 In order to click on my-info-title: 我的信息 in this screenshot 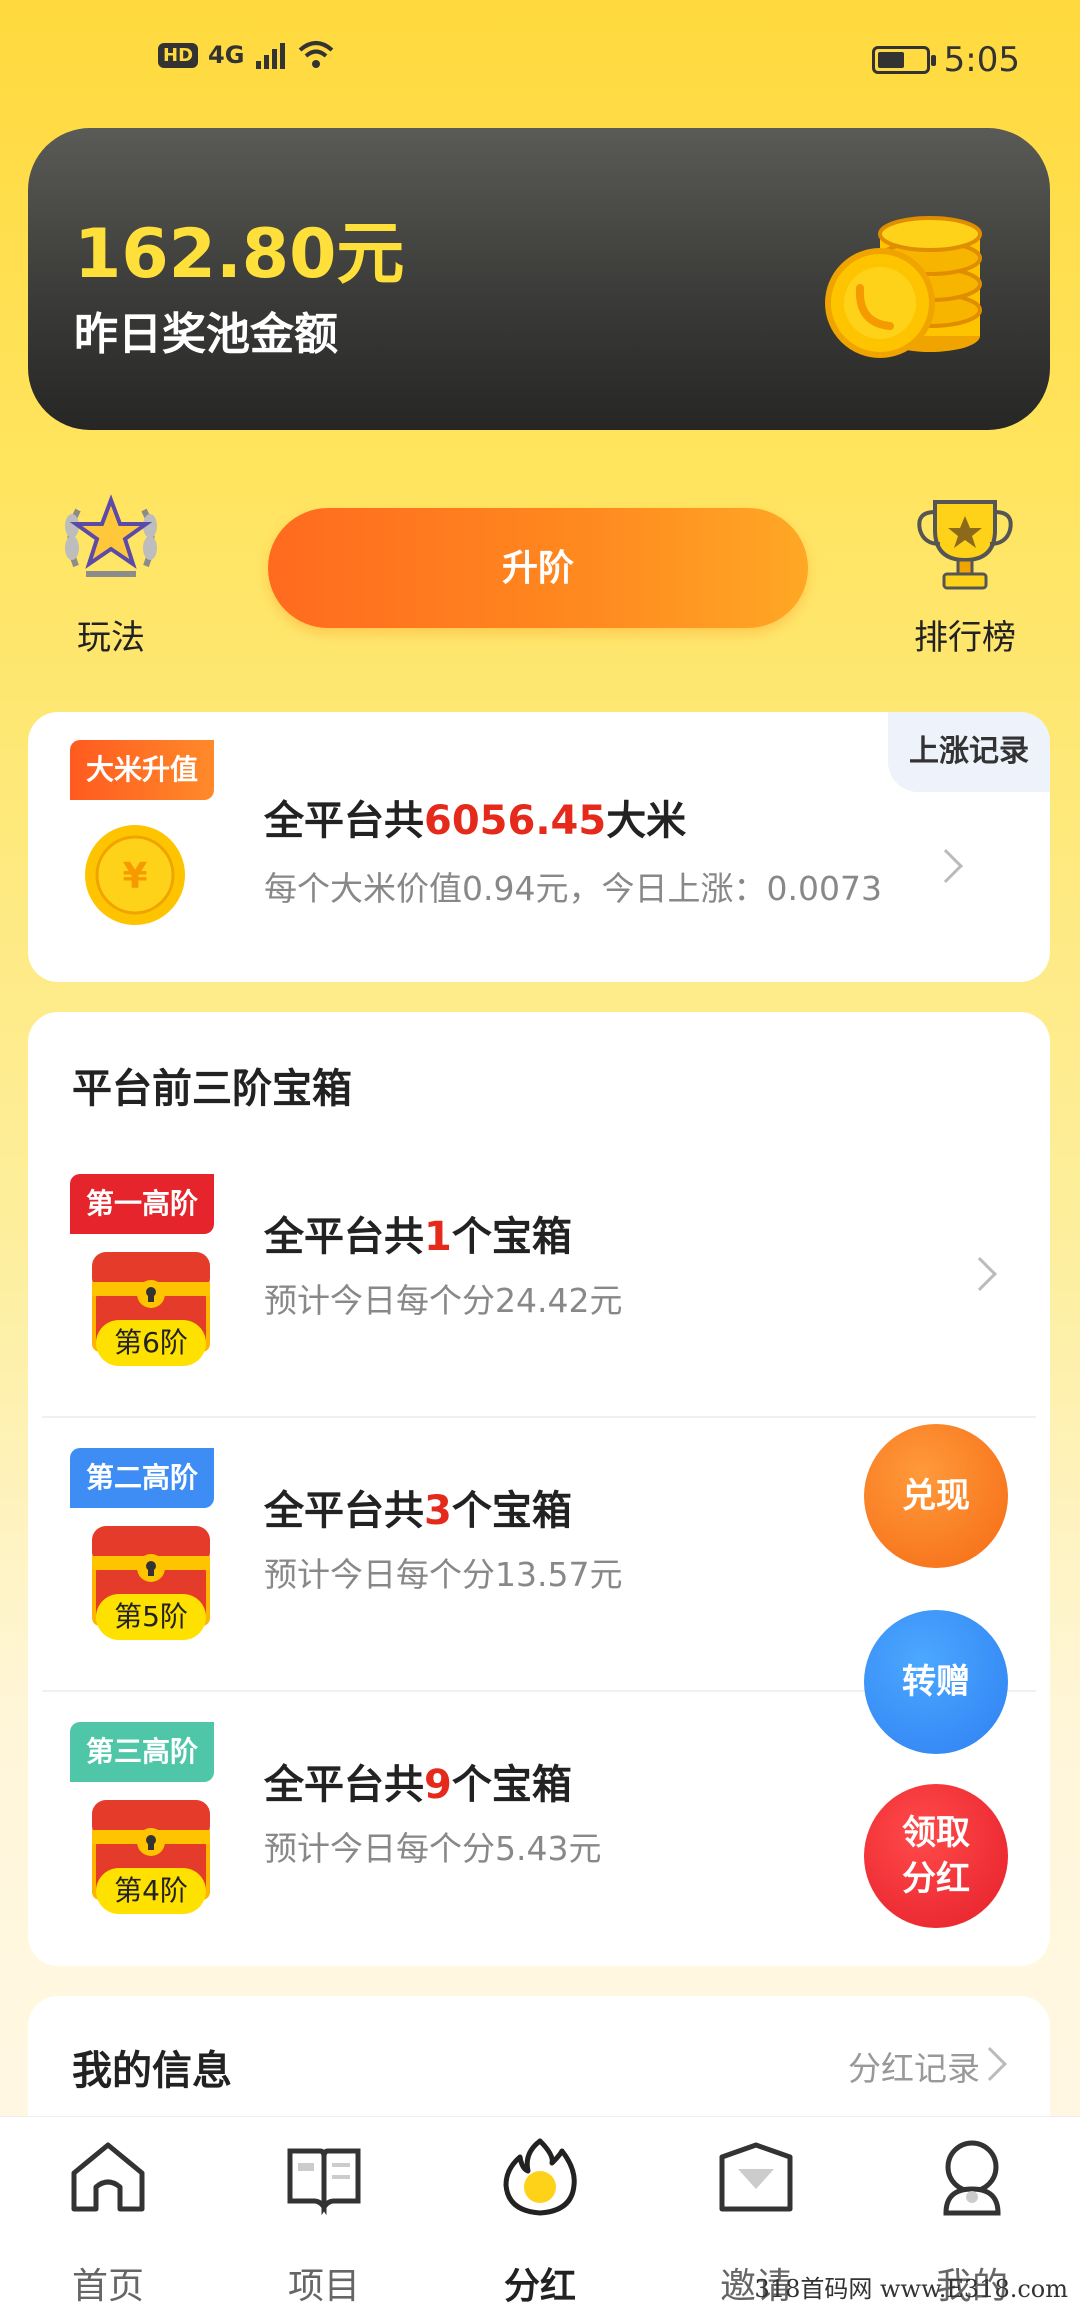, I will do `click(152, 2071)`.